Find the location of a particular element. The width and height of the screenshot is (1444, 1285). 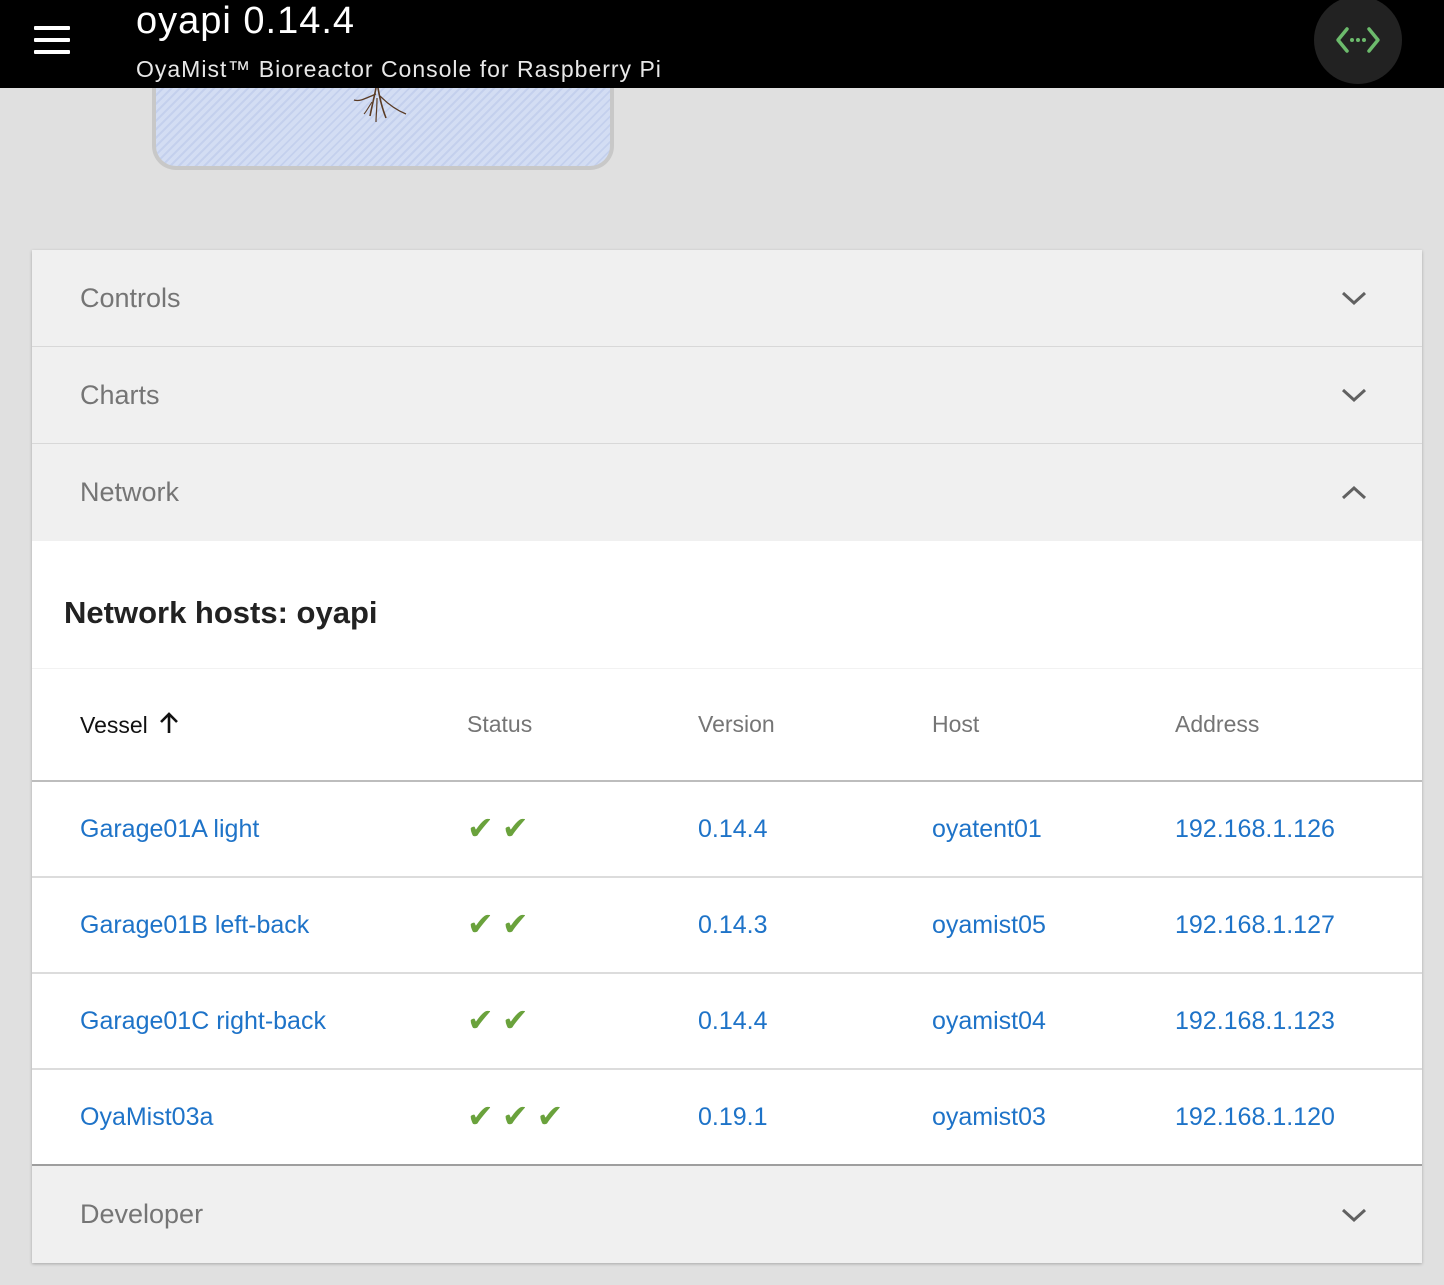

panel-charts: Charts is located at coordinates (727, 395).